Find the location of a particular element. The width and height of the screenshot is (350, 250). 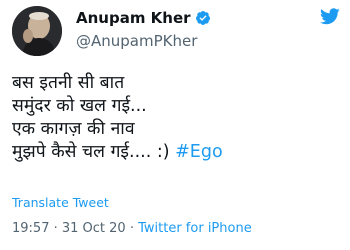

twitter-bird-icon is located at coordinates (330, 16).